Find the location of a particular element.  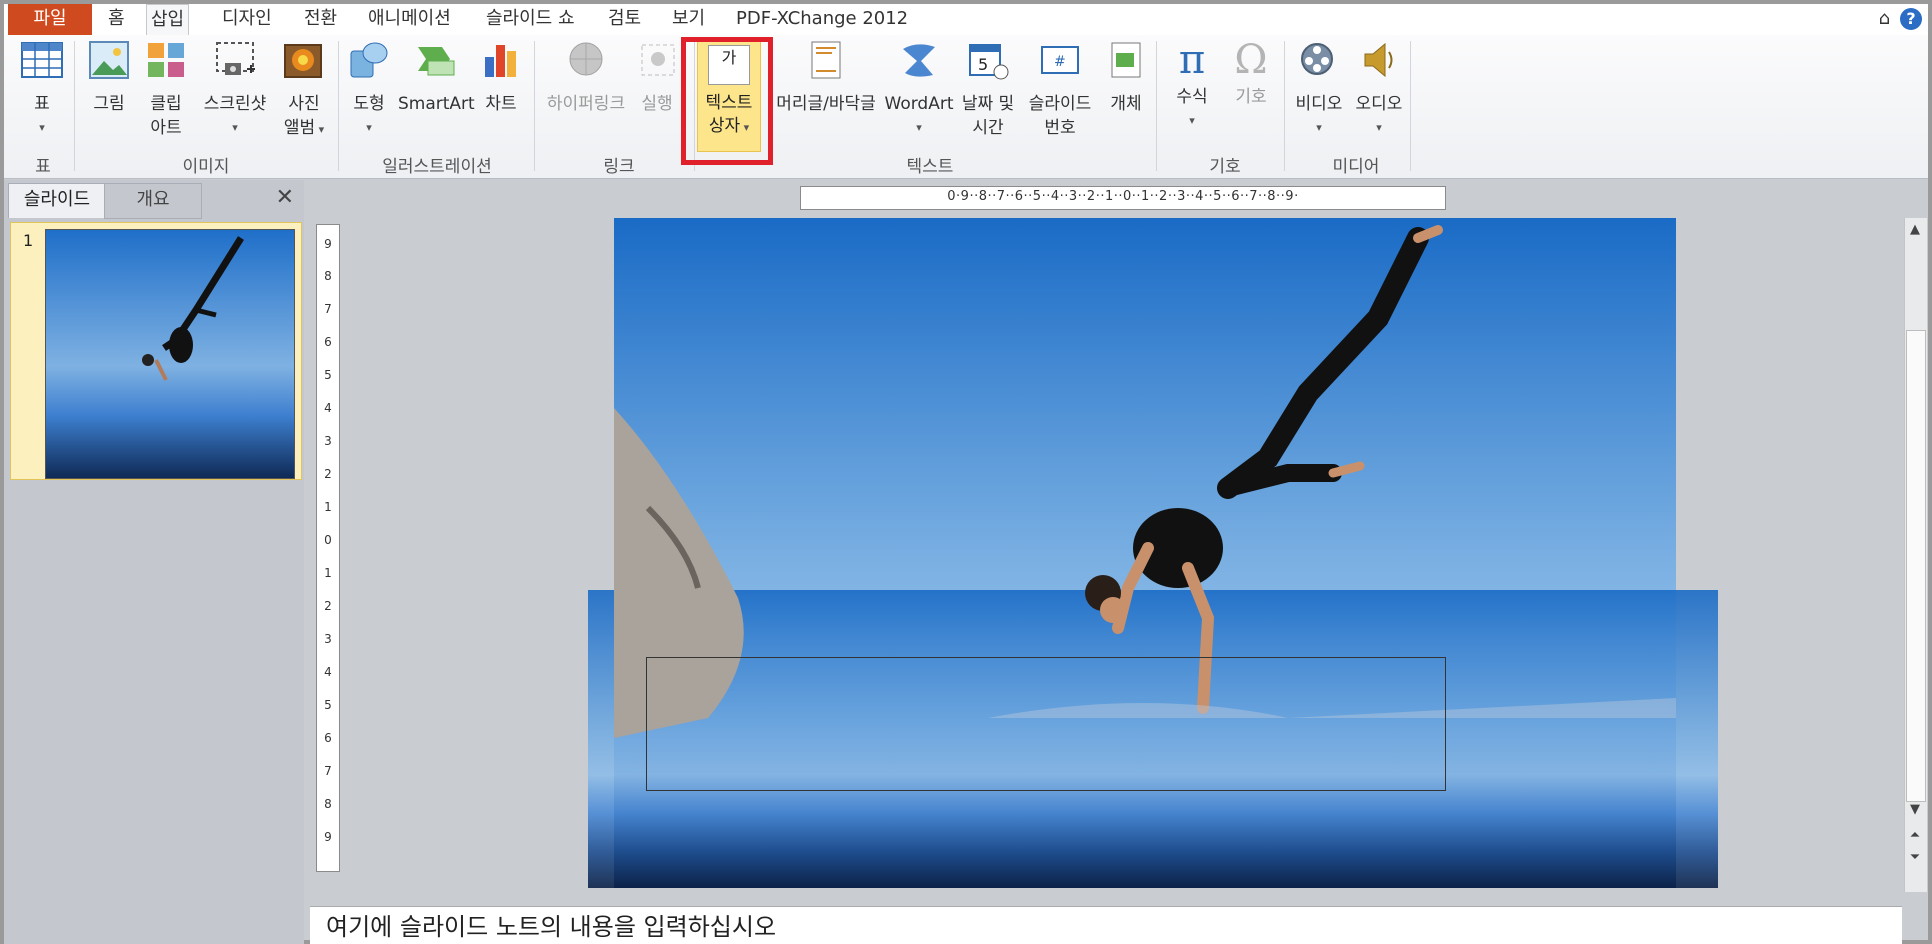

slide-thumbnail is located at coordinates (170, 354).